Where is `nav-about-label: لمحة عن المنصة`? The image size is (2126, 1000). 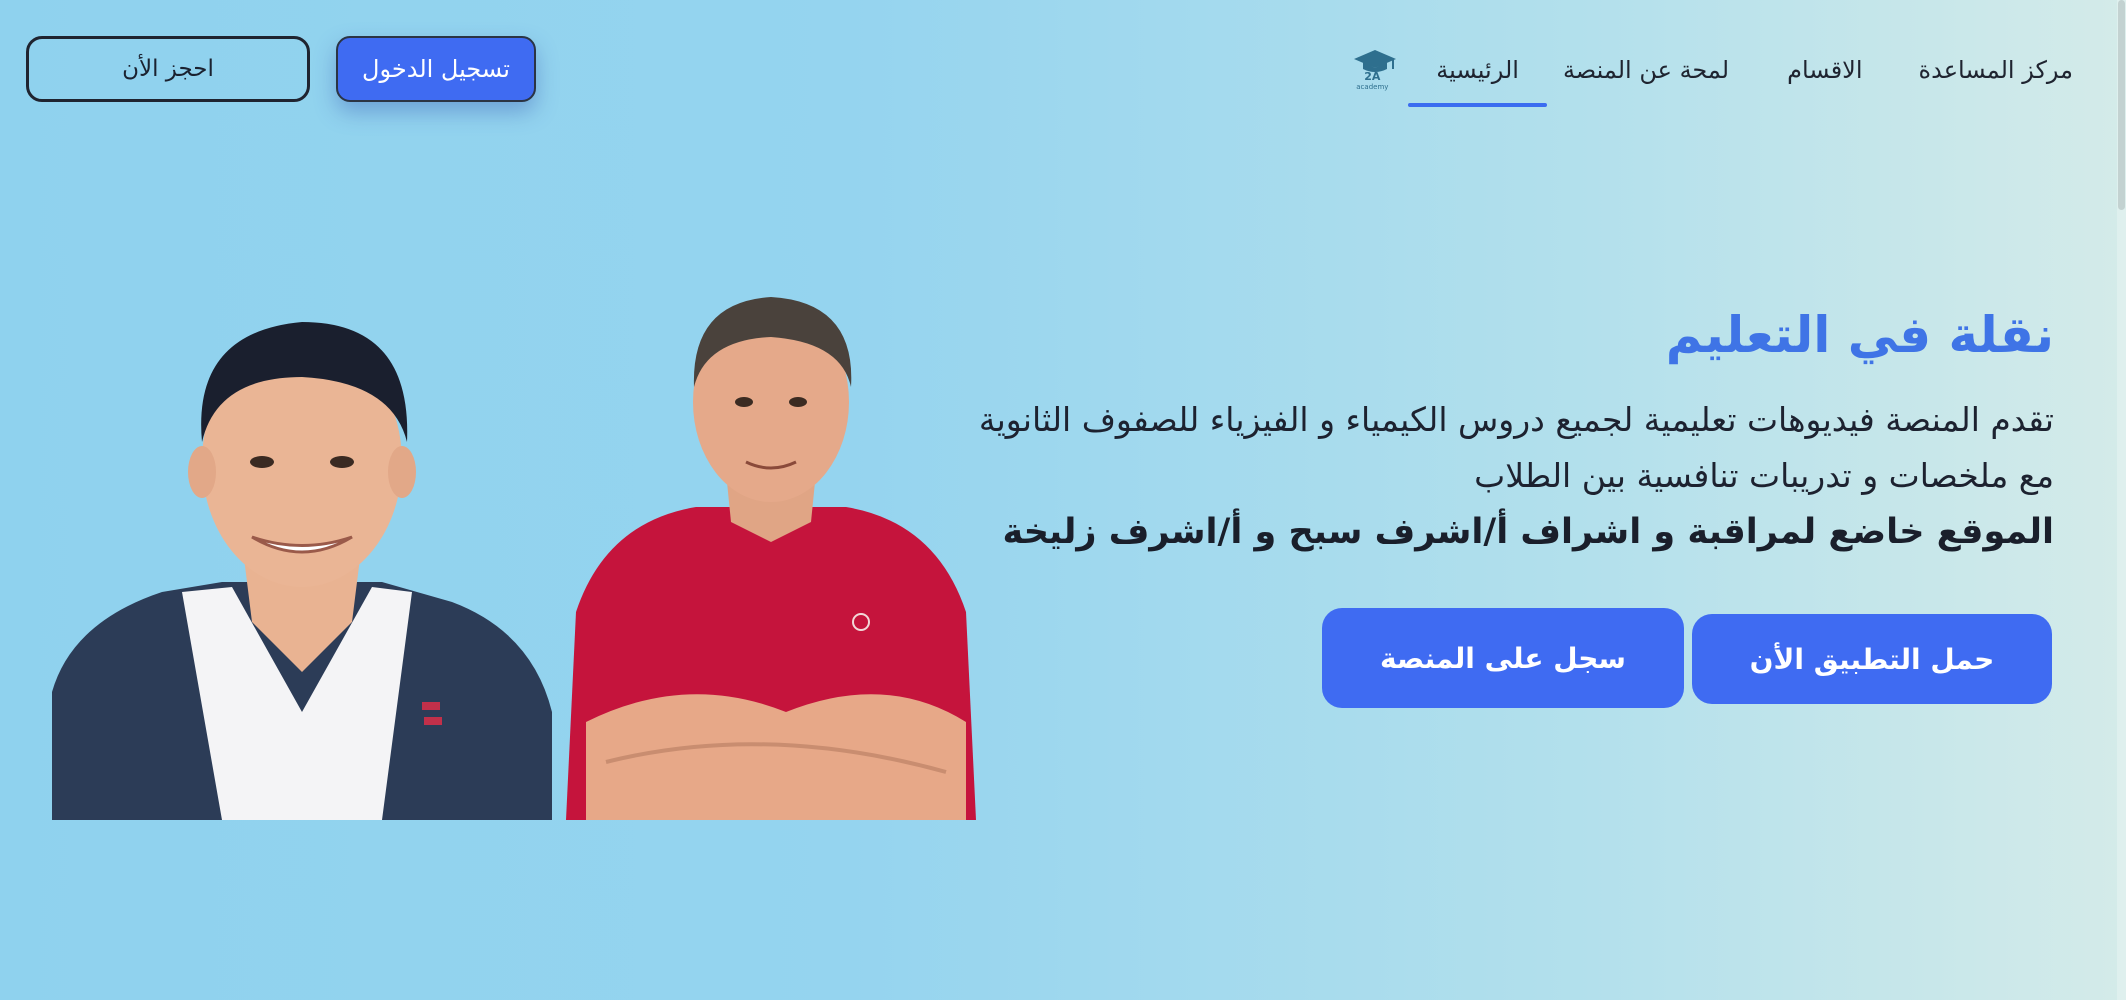 nav-about-label: لمحة عن المنصة is located at coordinates (1646, 70).